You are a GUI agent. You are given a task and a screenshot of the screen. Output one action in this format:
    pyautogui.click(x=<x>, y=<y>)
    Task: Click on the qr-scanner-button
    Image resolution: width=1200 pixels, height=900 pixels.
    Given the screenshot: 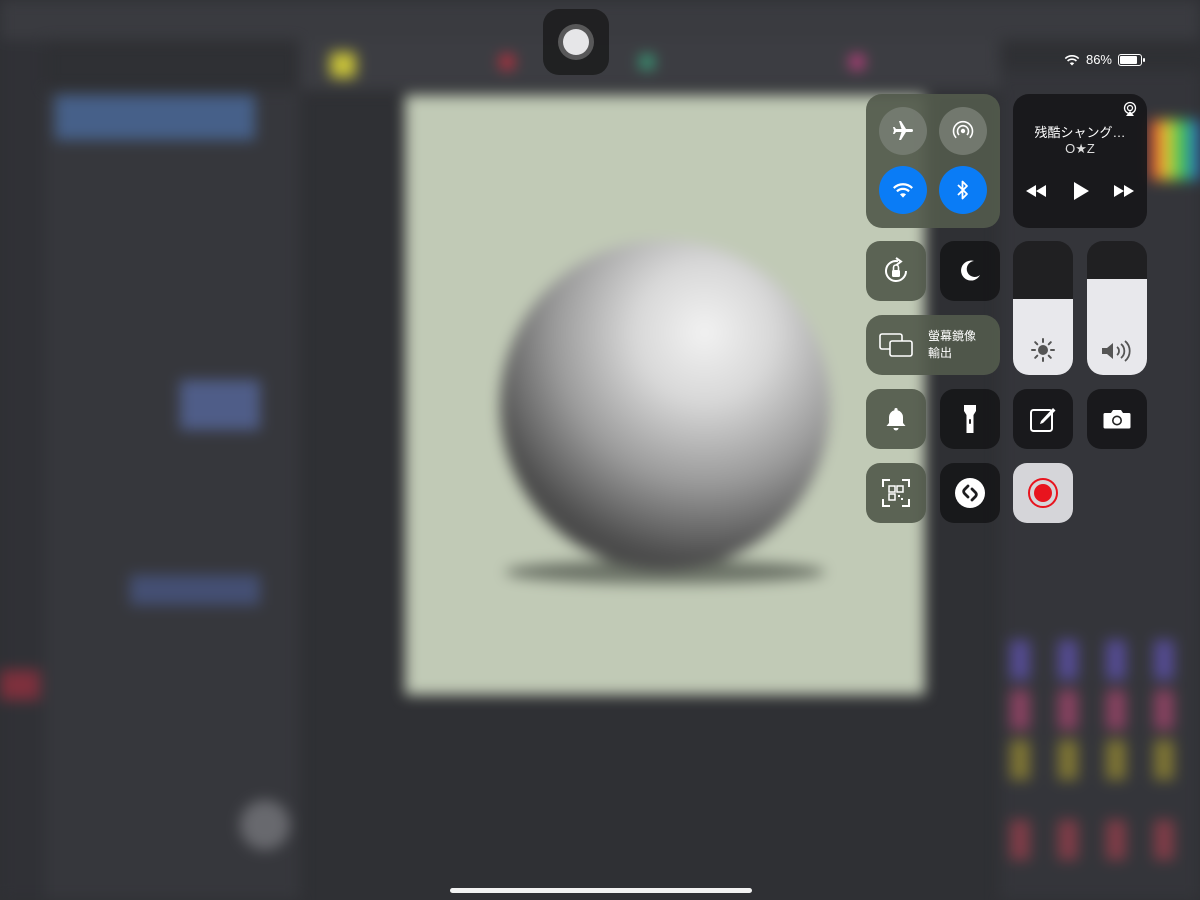 What is the action you would take?
    pyautogui.click(x=896, y=493)
    